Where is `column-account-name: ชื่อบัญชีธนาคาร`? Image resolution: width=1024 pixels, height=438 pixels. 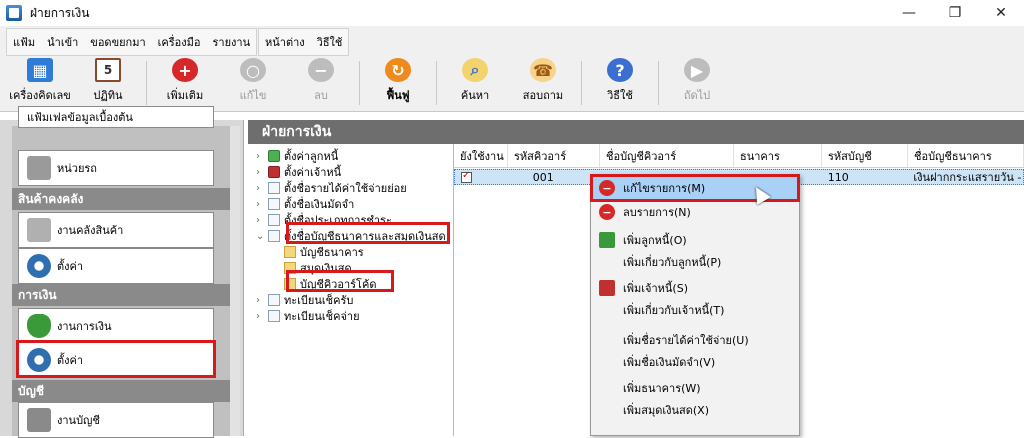 column-account-name: ชื่อบัญชีธนาคาร is located at coordinates (966, 155).